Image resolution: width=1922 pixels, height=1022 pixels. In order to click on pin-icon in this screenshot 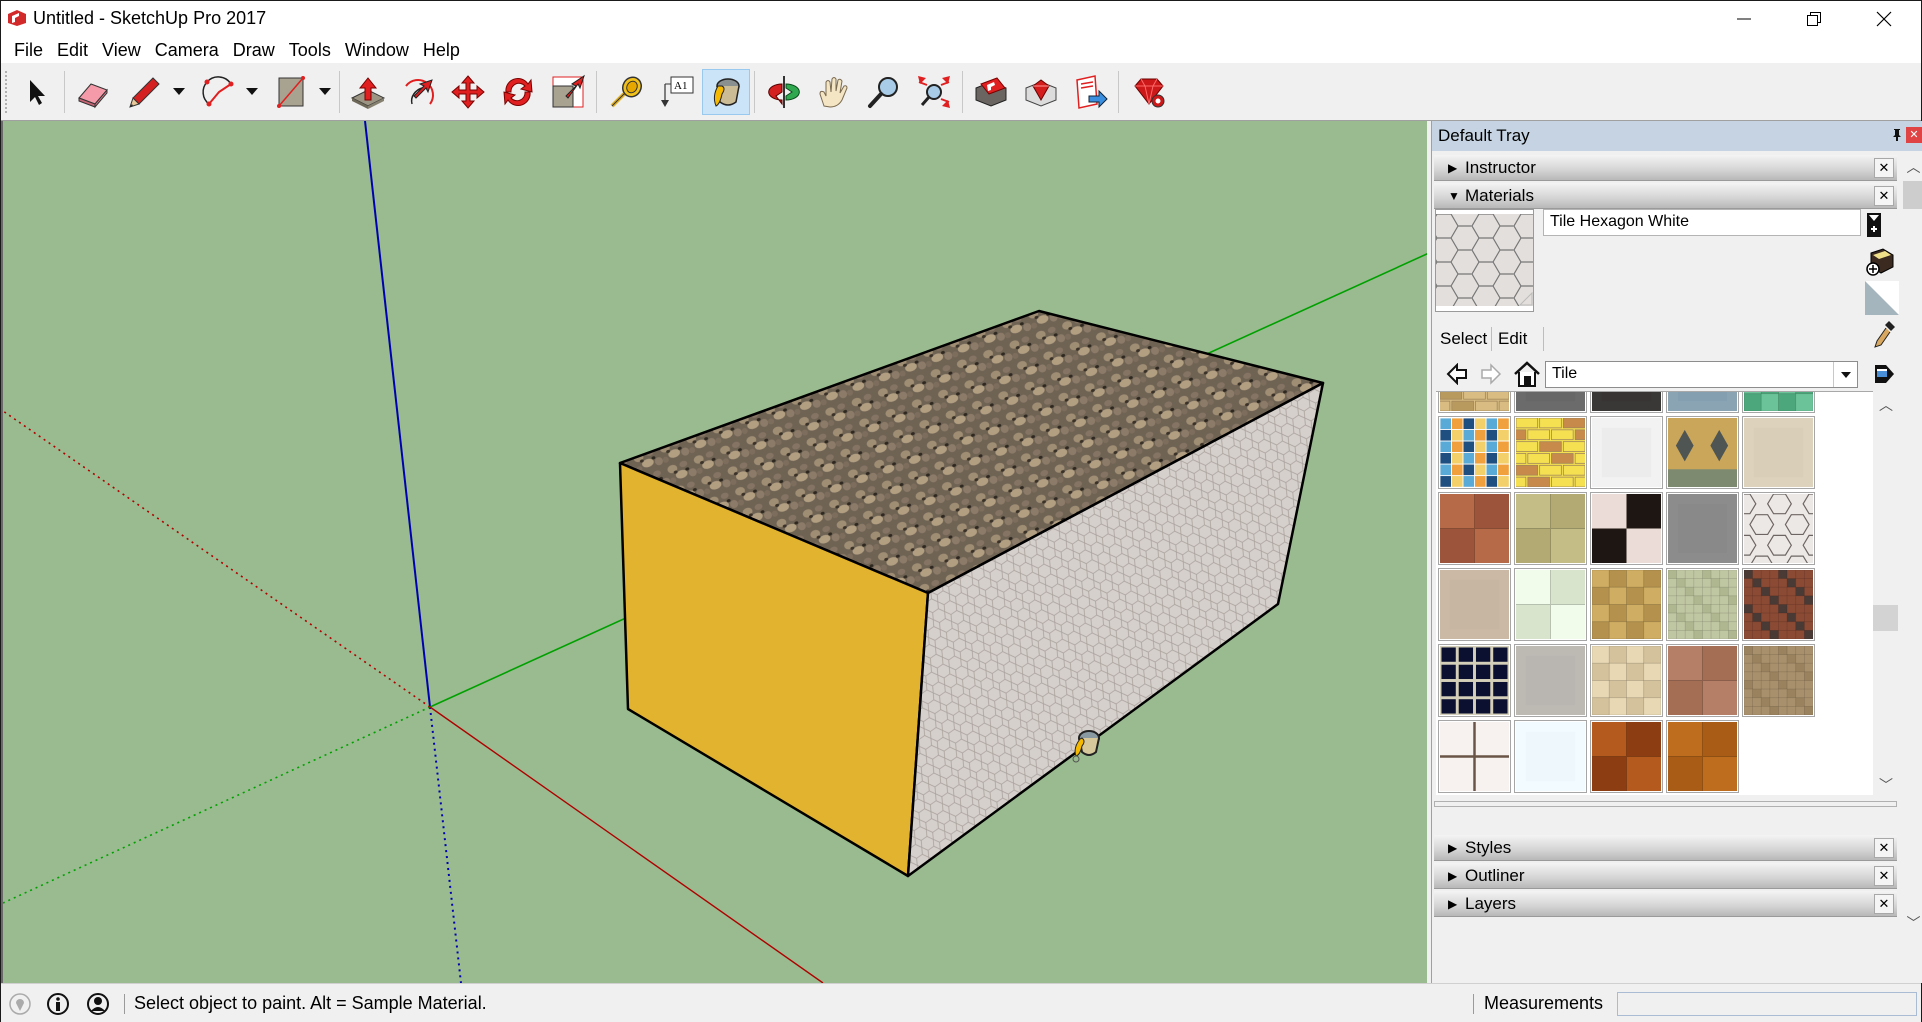, I will do `click(1897, 135)`.